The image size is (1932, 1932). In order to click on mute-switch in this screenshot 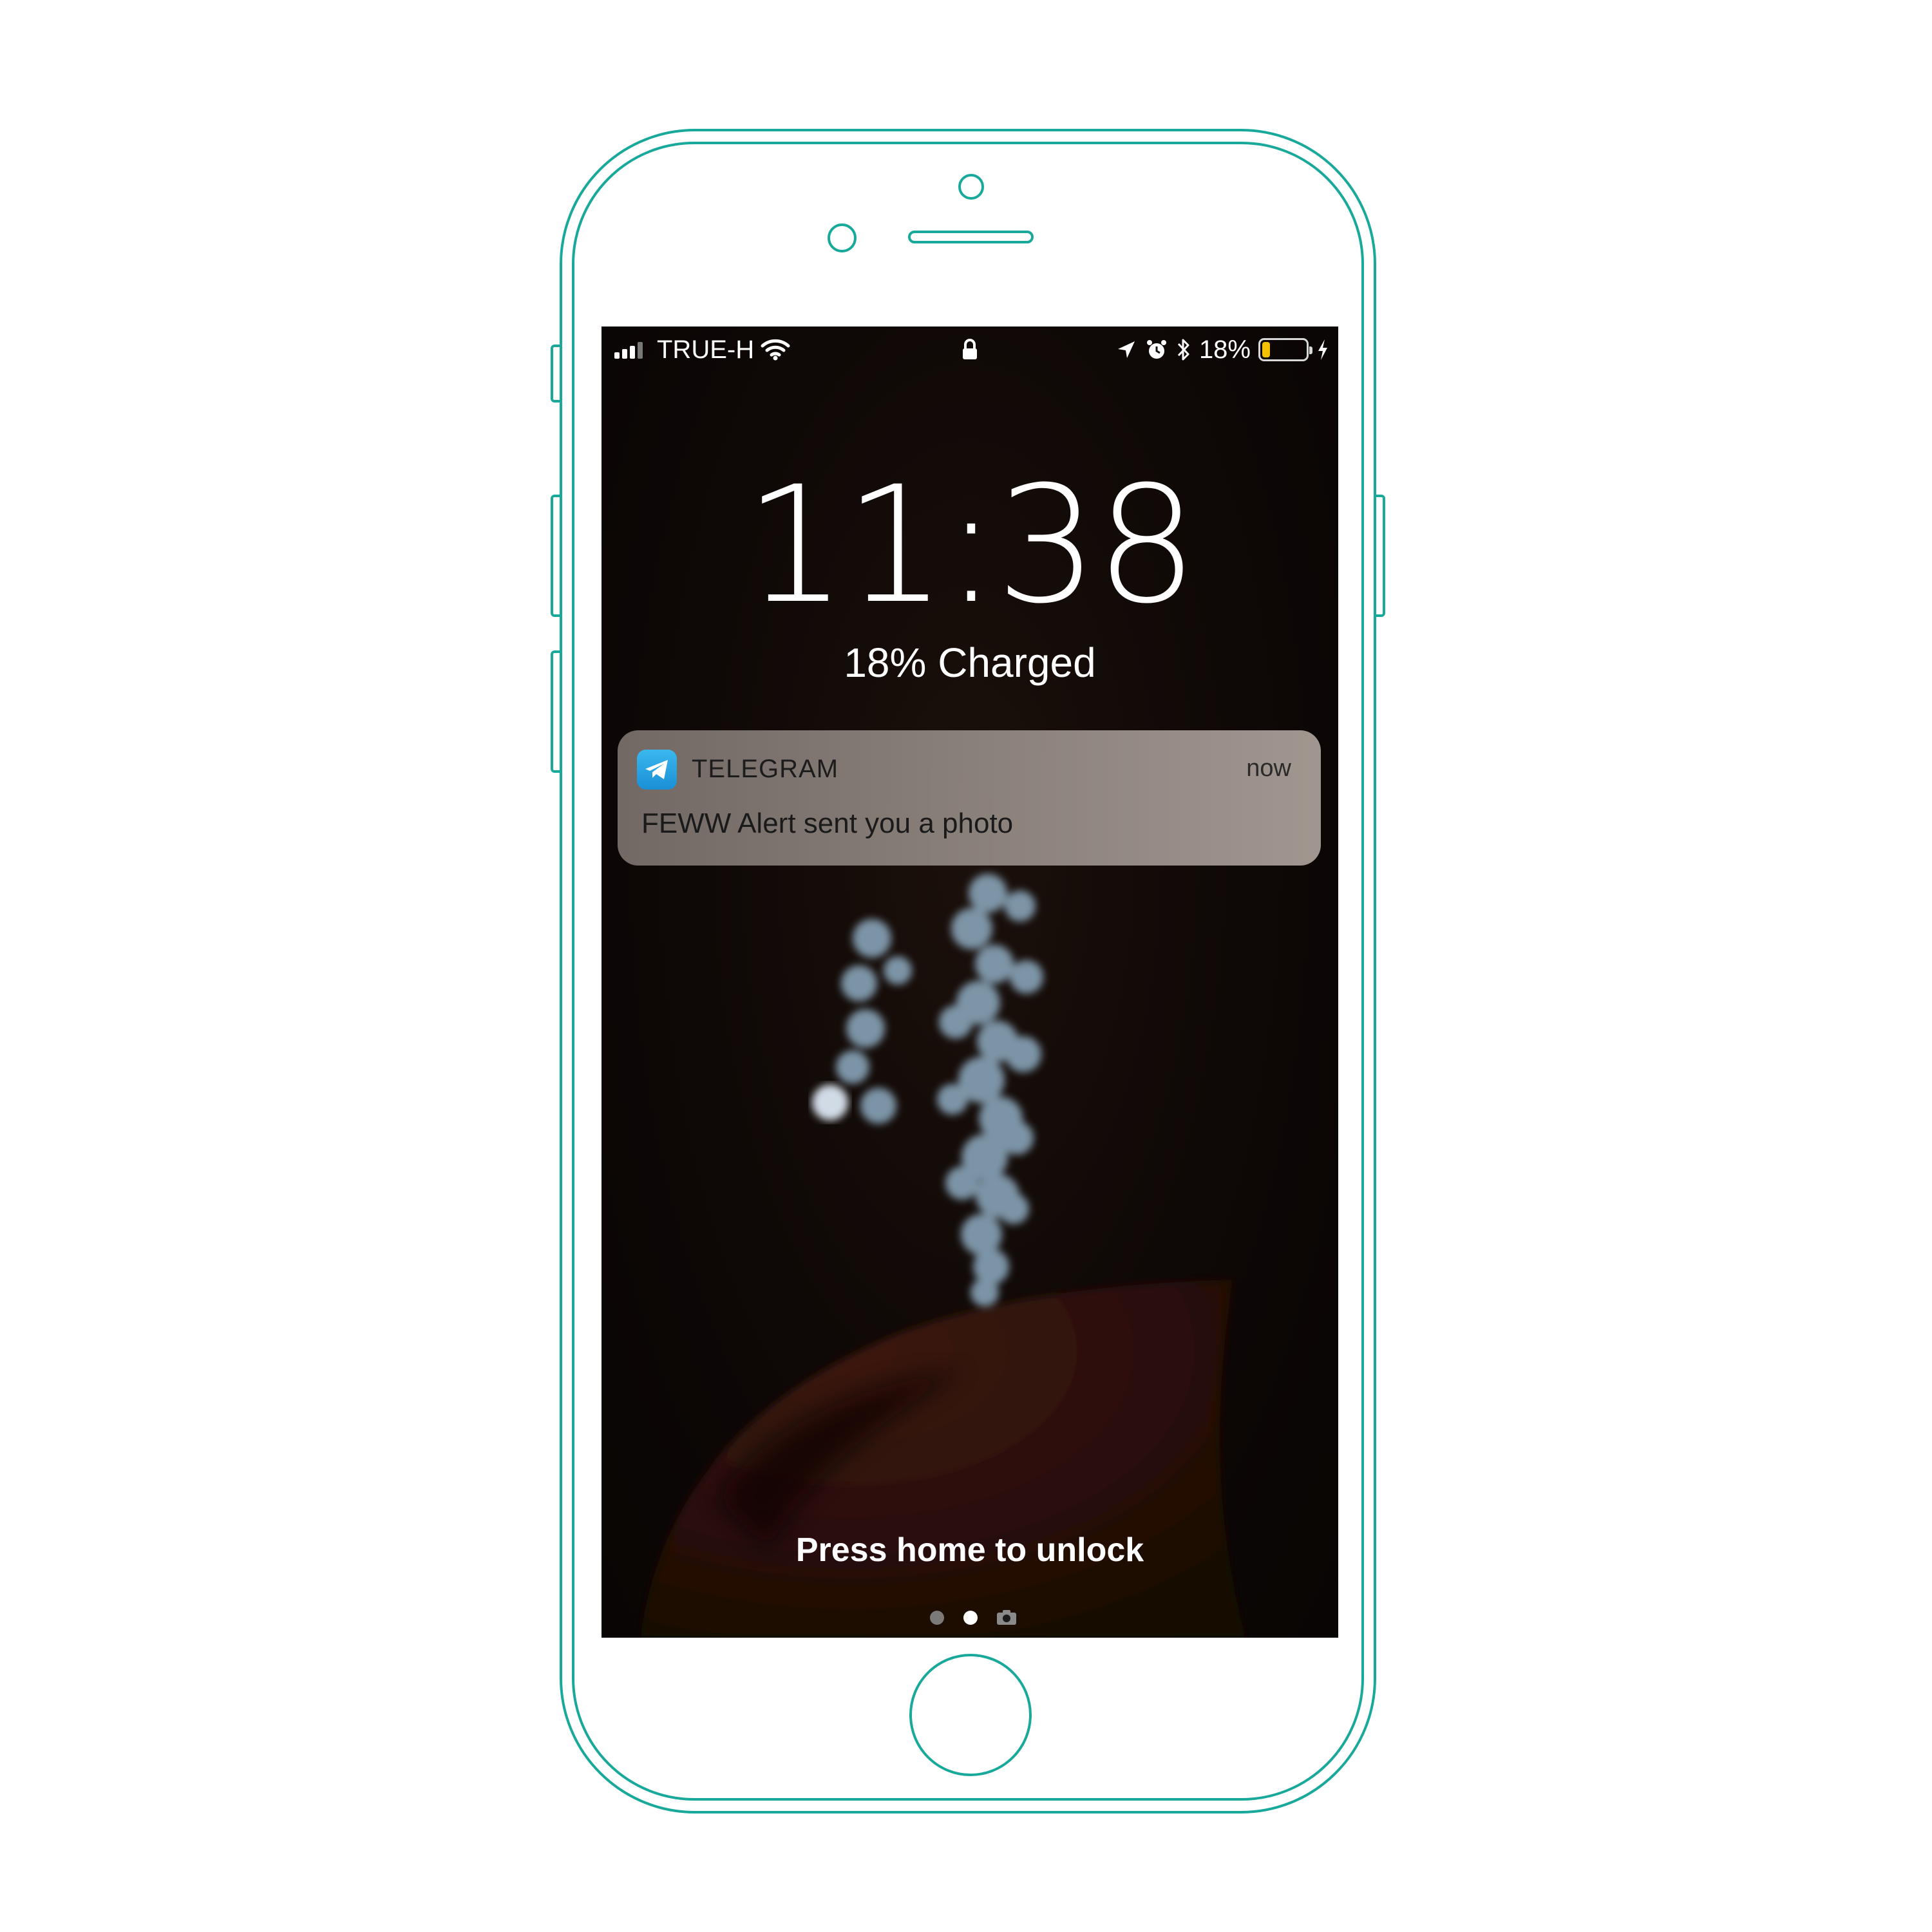, I will do `click(556, 373)`.